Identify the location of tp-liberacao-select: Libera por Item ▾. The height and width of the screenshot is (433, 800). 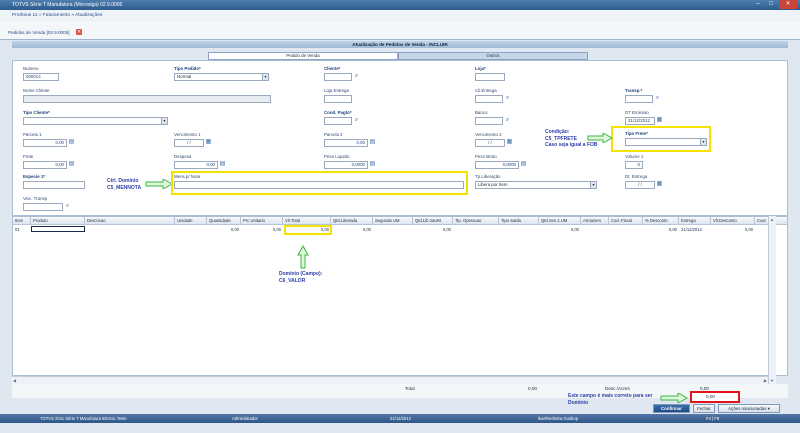
(536, 185).